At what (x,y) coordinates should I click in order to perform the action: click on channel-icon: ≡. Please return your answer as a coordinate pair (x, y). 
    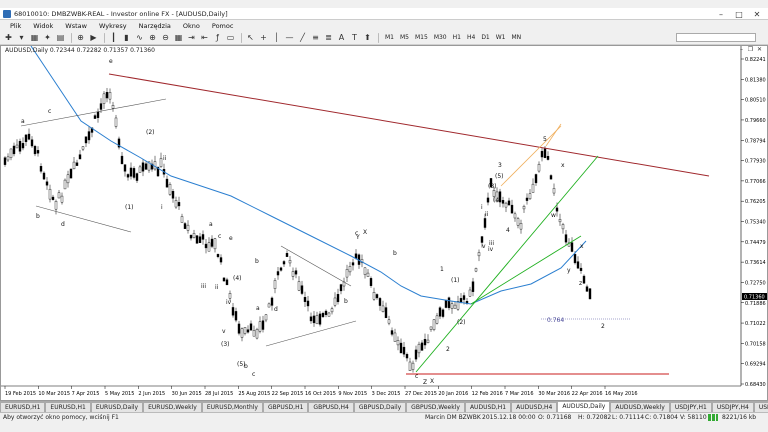
    Looking at the image, I should click on (315, 37).